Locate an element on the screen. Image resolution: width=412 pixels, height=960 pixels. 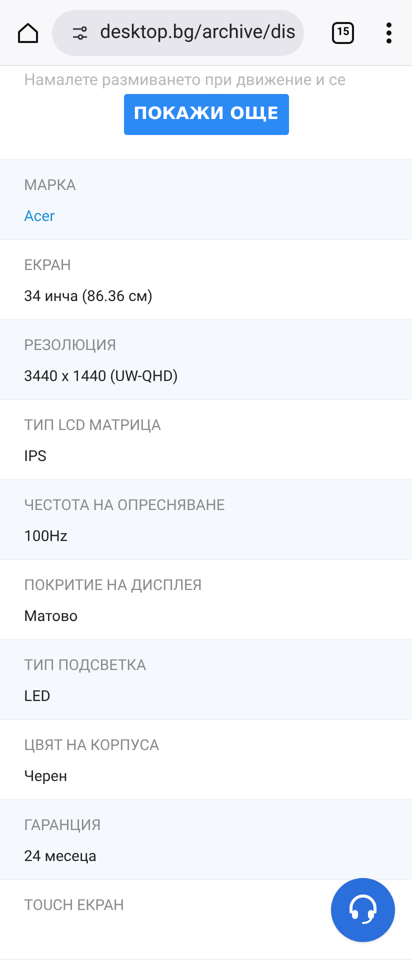
menu-icon is located at coordinates (389, 33).